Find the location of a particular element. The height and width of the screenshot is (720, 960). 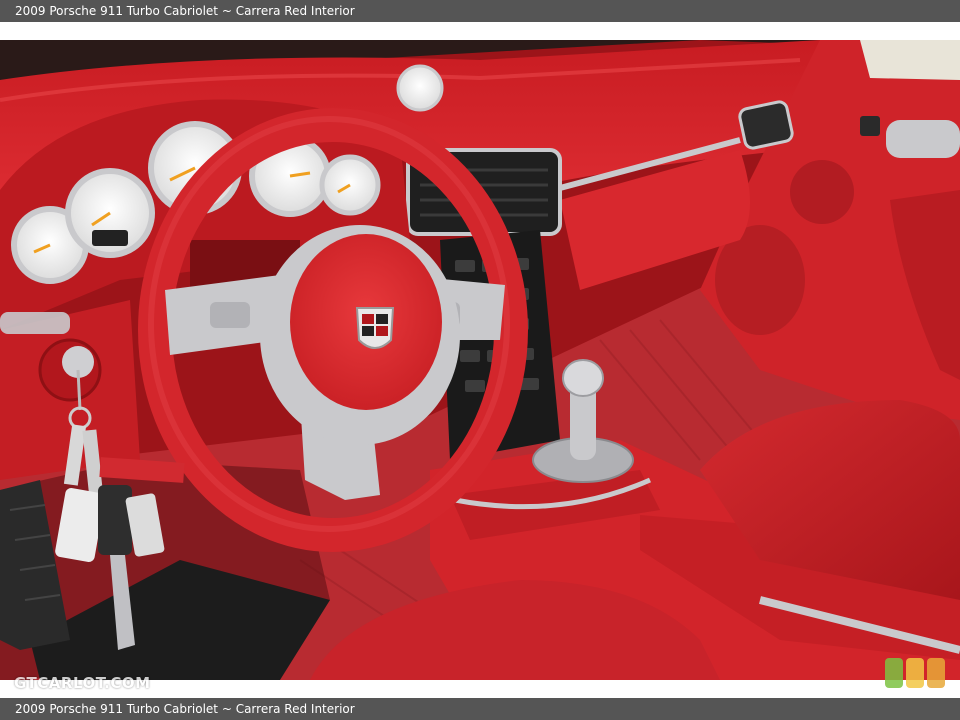

door-handle is located at coordinates (923, 139).